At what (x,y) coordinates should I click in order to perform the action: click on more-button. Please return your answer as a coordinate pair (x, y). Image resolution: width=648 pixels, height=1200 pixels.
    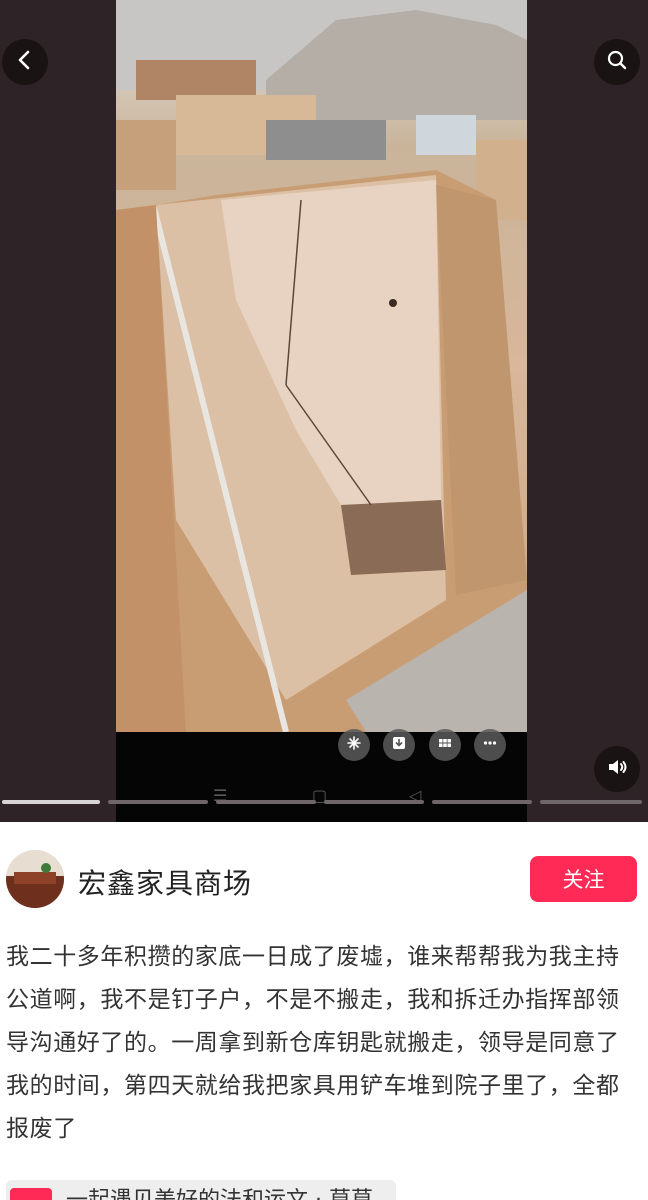
    Looking at the image, I should click on (490, 745).